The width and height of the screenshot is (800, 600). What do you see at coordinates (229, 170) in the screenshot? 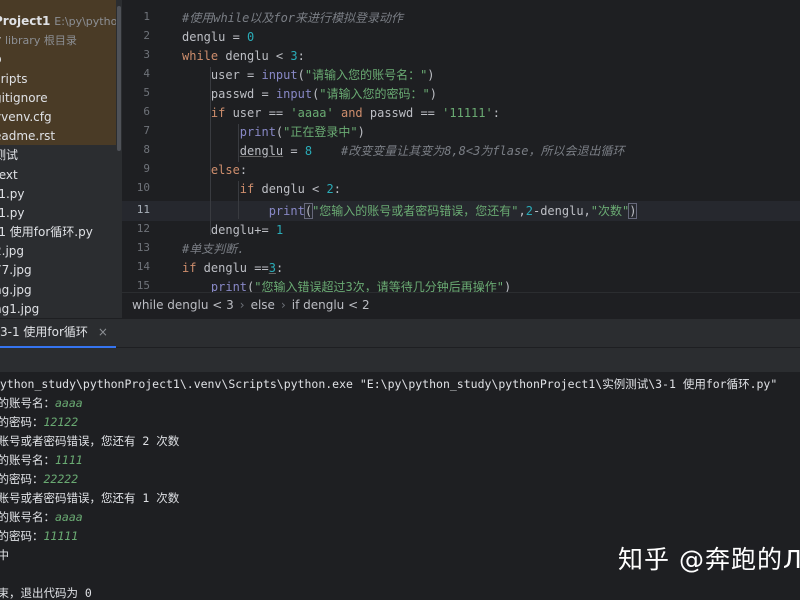
I see `code-line-9: else:` at bounding box center [229, 170].